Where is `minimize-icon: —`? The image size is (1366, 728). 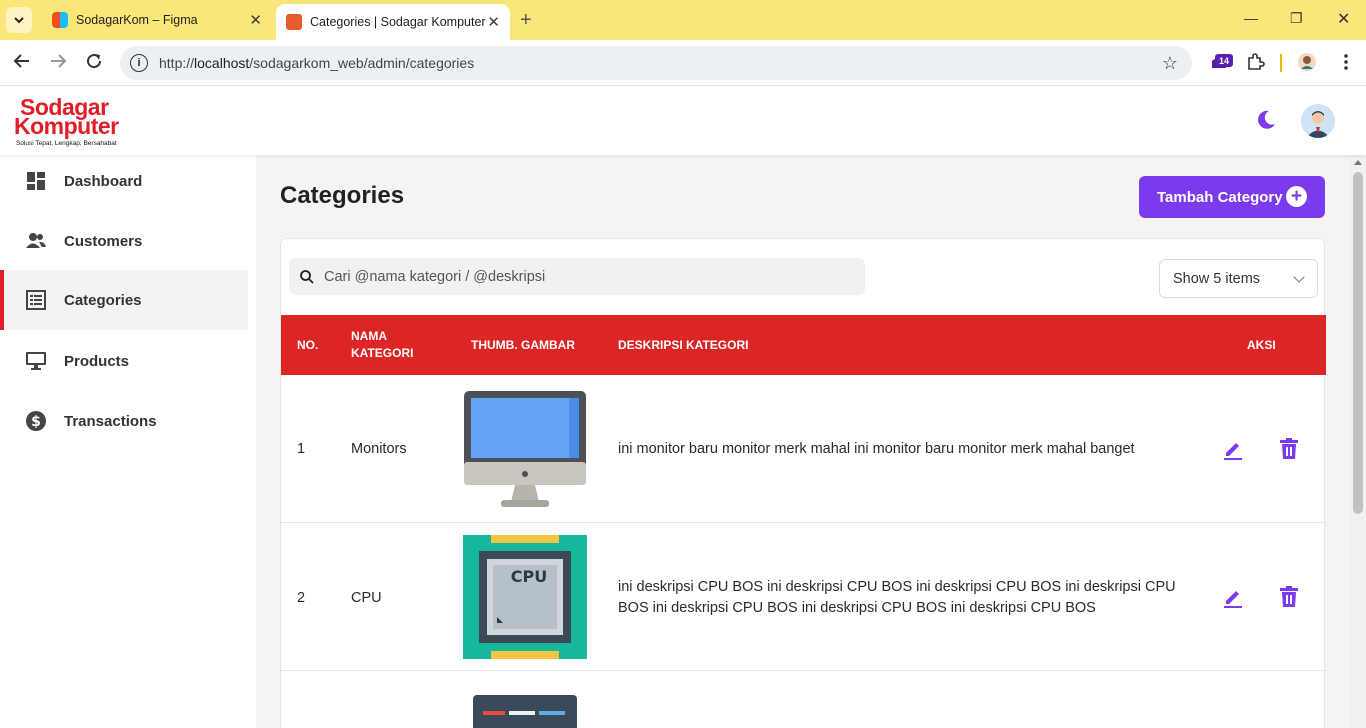
minimize-icon: — is located at coordinates (1251, 18).